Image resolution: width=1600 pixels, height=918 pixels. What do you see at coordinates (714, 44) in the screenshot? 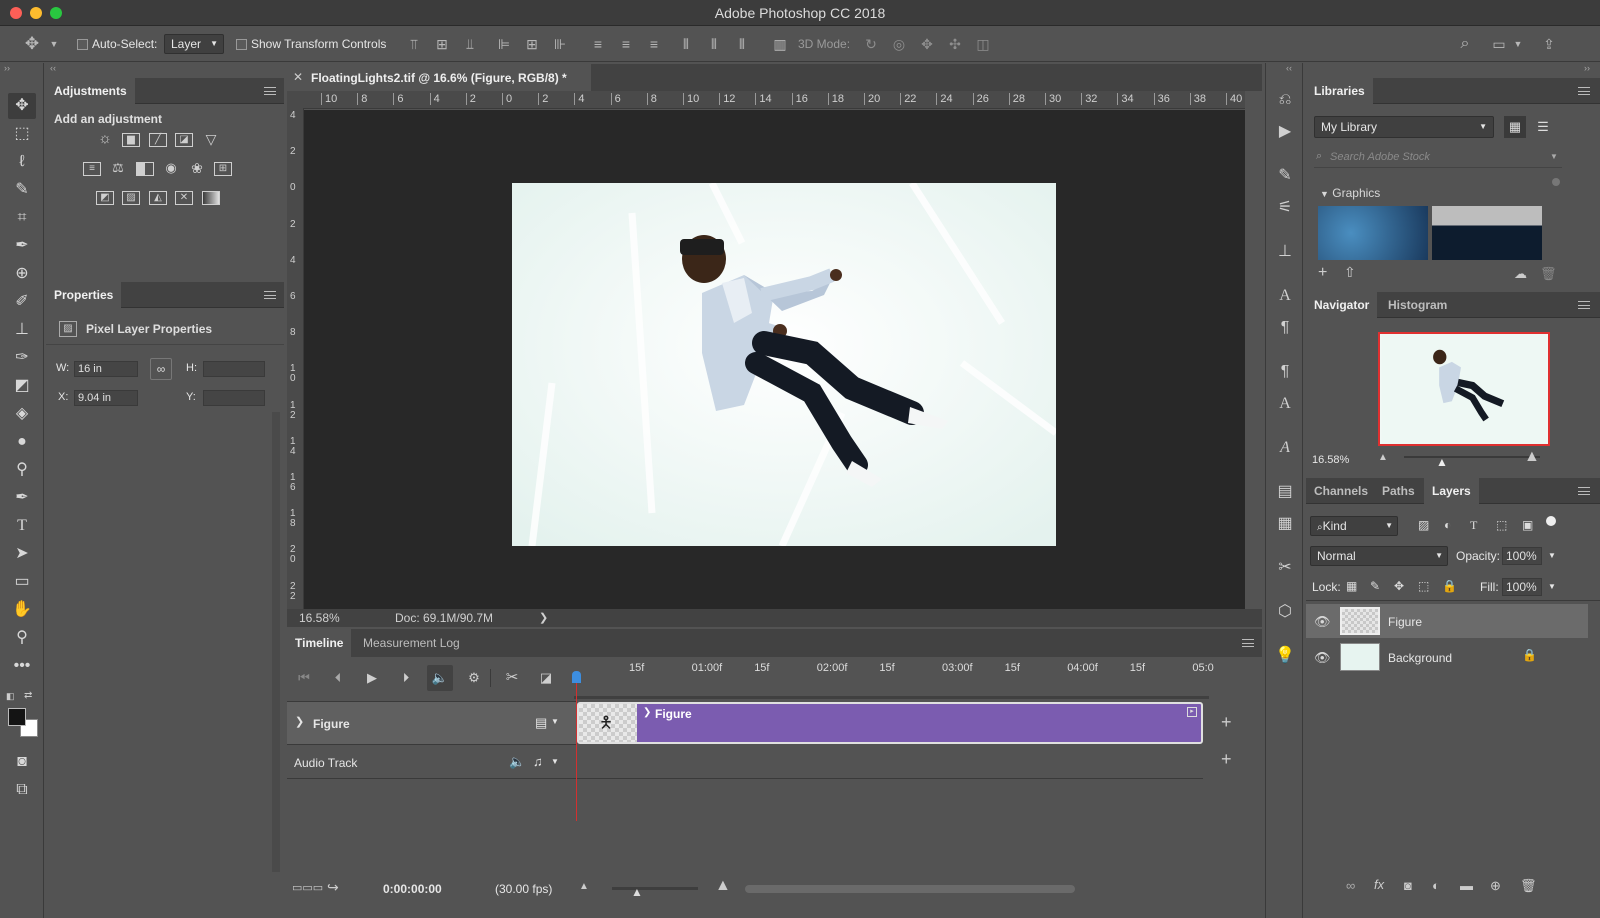
I see `distribute-hcenter-icon: ⦀` at bounding box center [714, 44].